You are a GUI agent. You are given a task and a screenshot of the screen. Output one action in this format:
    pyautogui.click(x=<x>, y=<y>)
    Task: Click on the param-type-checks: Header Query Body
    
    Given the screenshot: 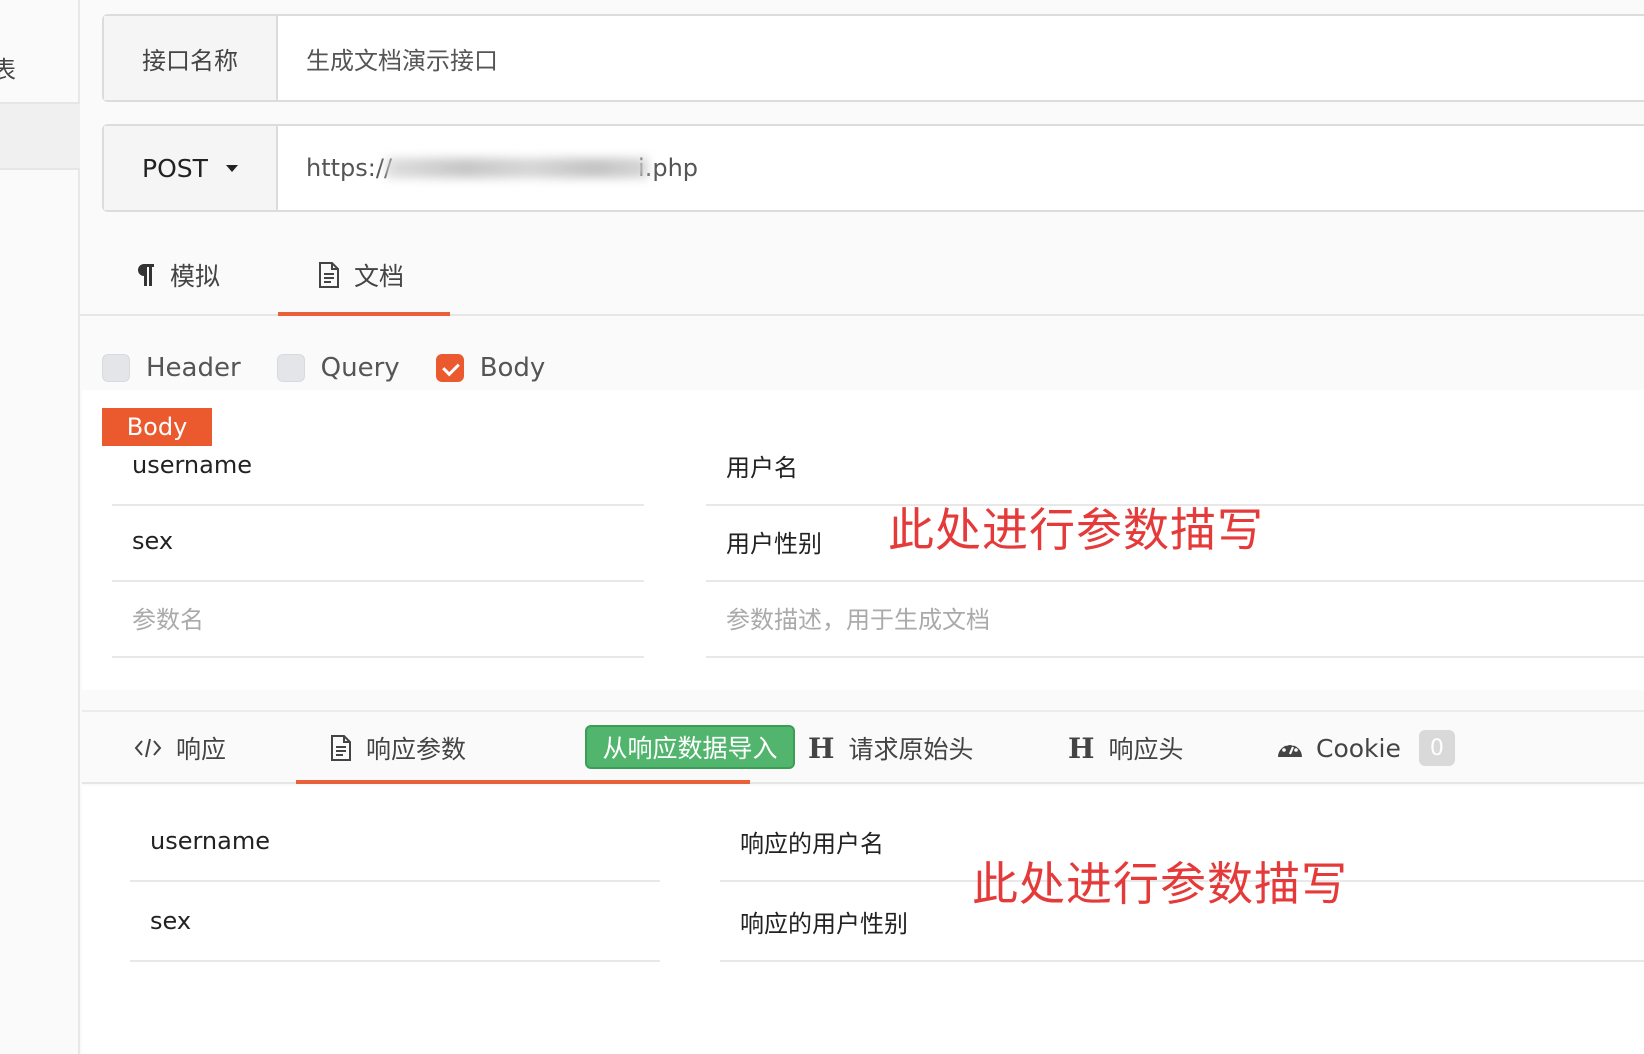 What is the action you would take?
    pyautogui.click(x=341, y=368)
    